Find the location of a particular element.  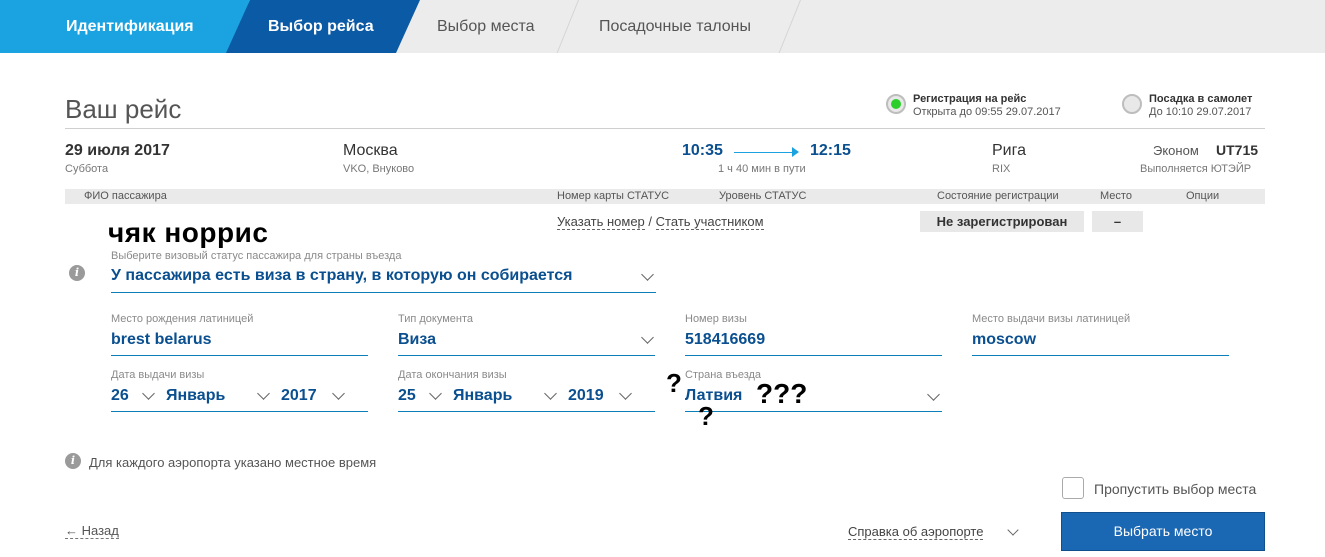

visa-number-input: 518416669 is located at coordinates (725, 340).